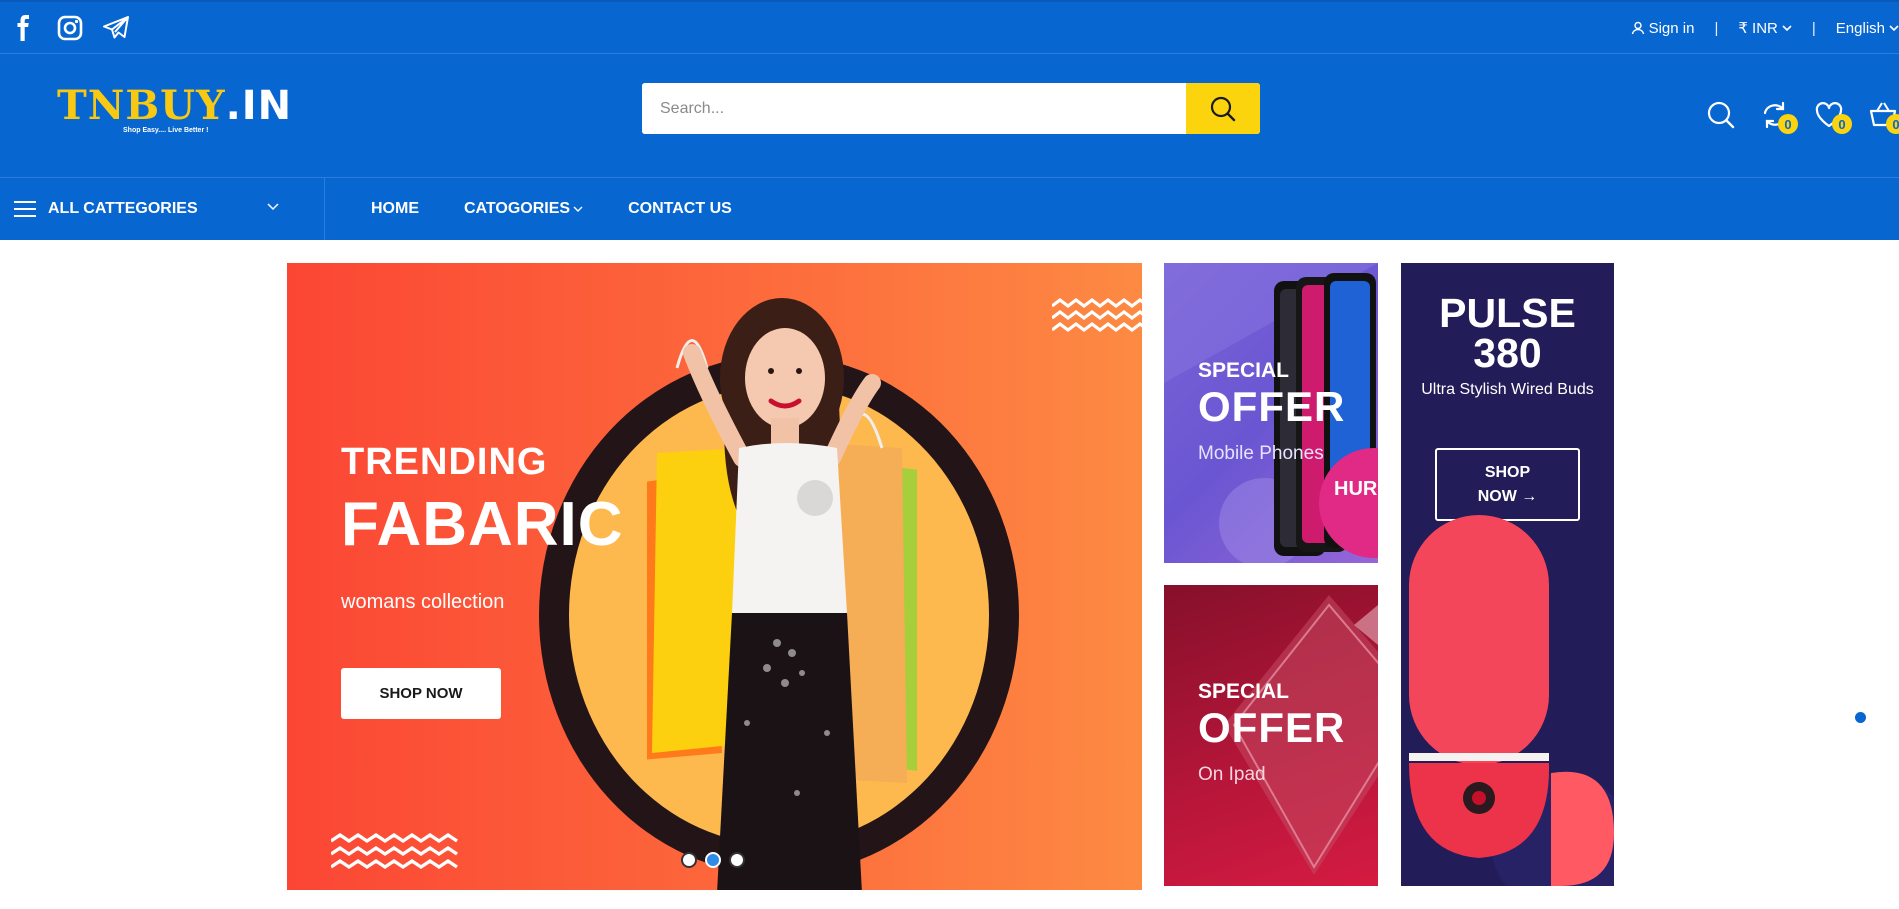  Describe the element at coordinates (1860, 28) in the screenshot. I see `language-label: English` at that location.